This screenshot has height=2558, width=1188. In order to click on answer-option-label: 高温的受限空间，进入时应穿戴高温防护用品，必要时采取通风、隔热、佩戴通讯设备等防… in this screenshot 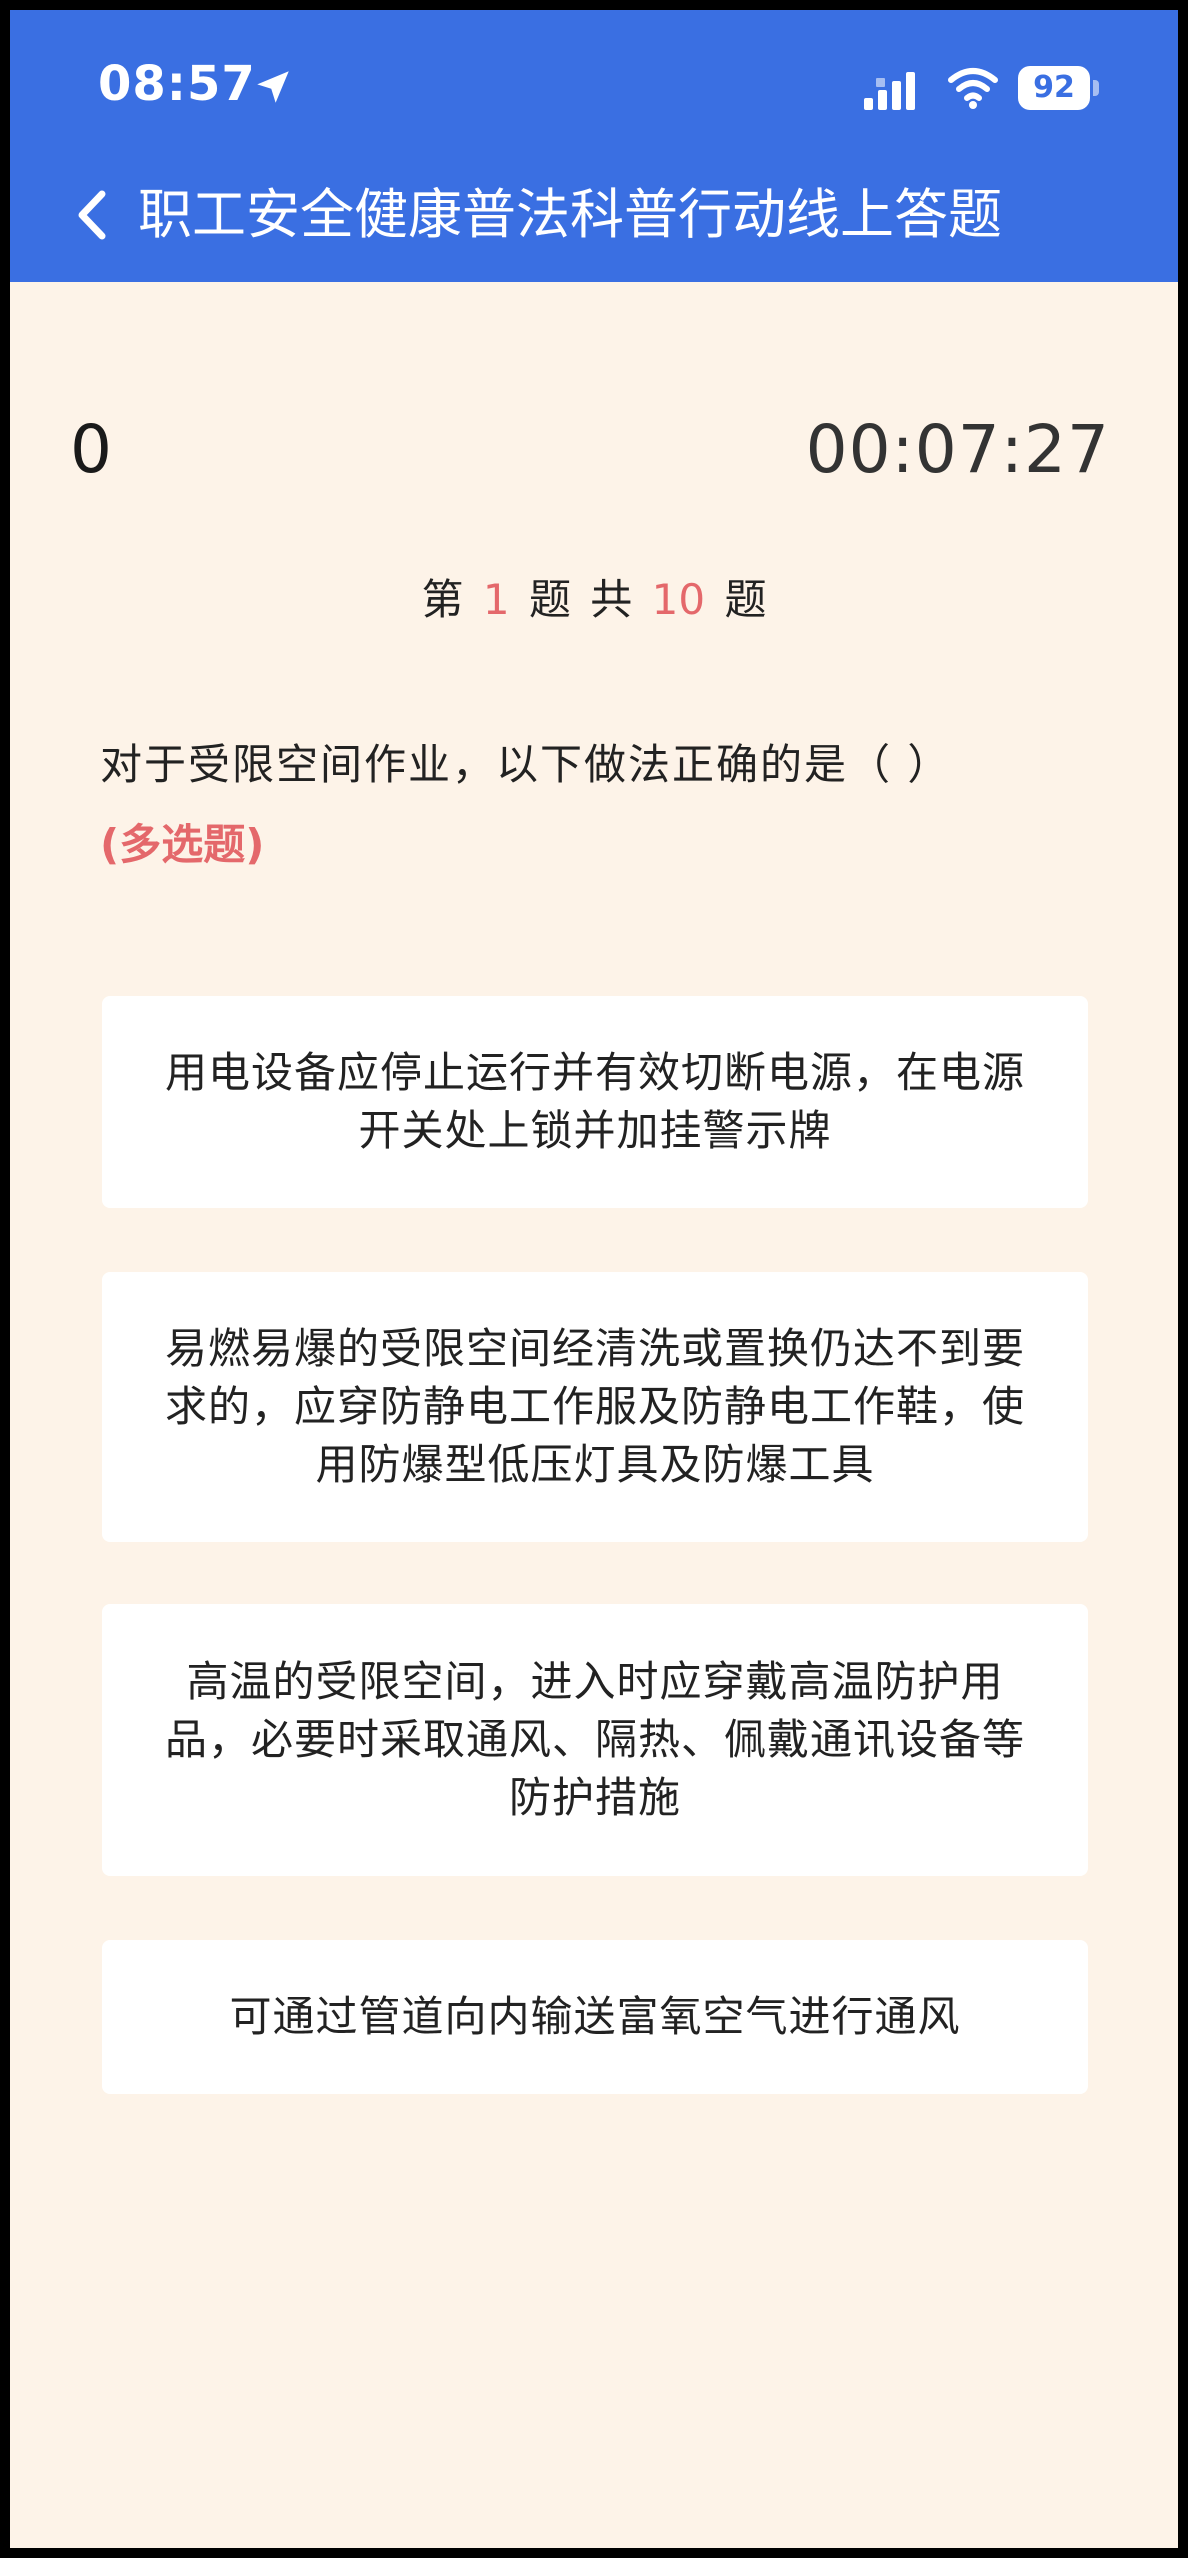, I will do `click(594, 1739)`.